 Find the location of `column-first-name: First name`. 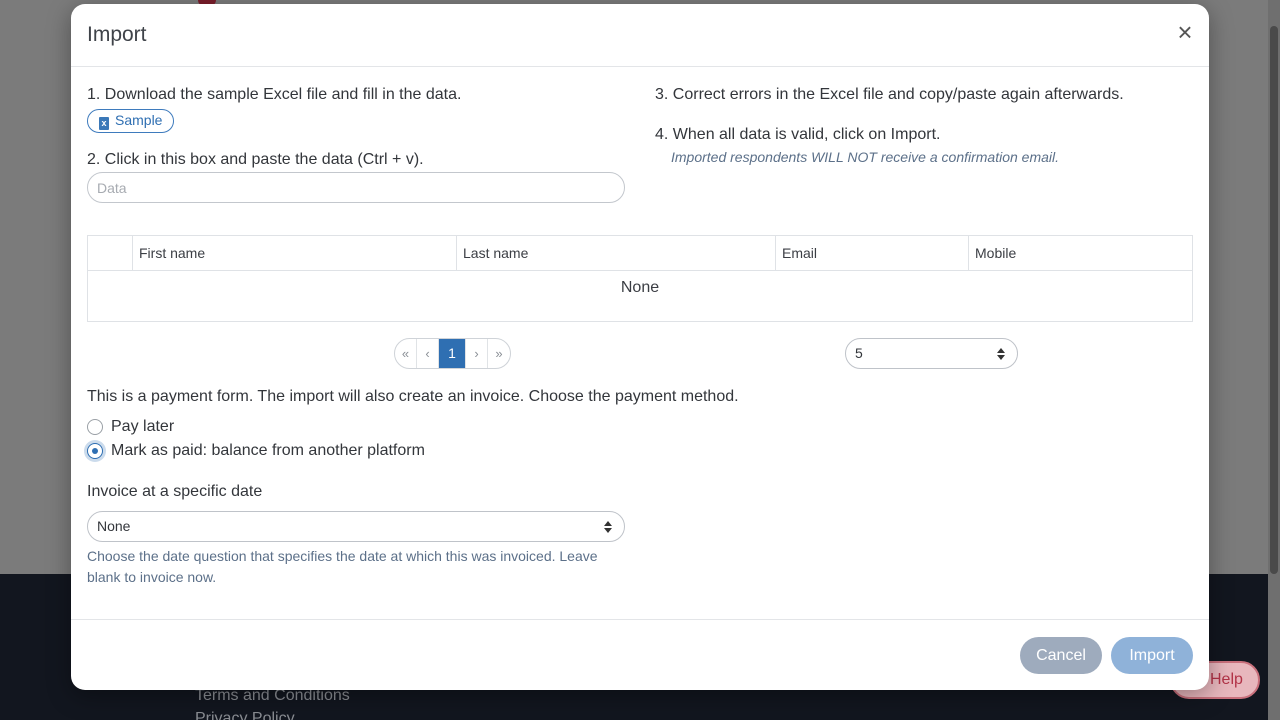

column-first-name: First name is located at coordinates (294, 253).